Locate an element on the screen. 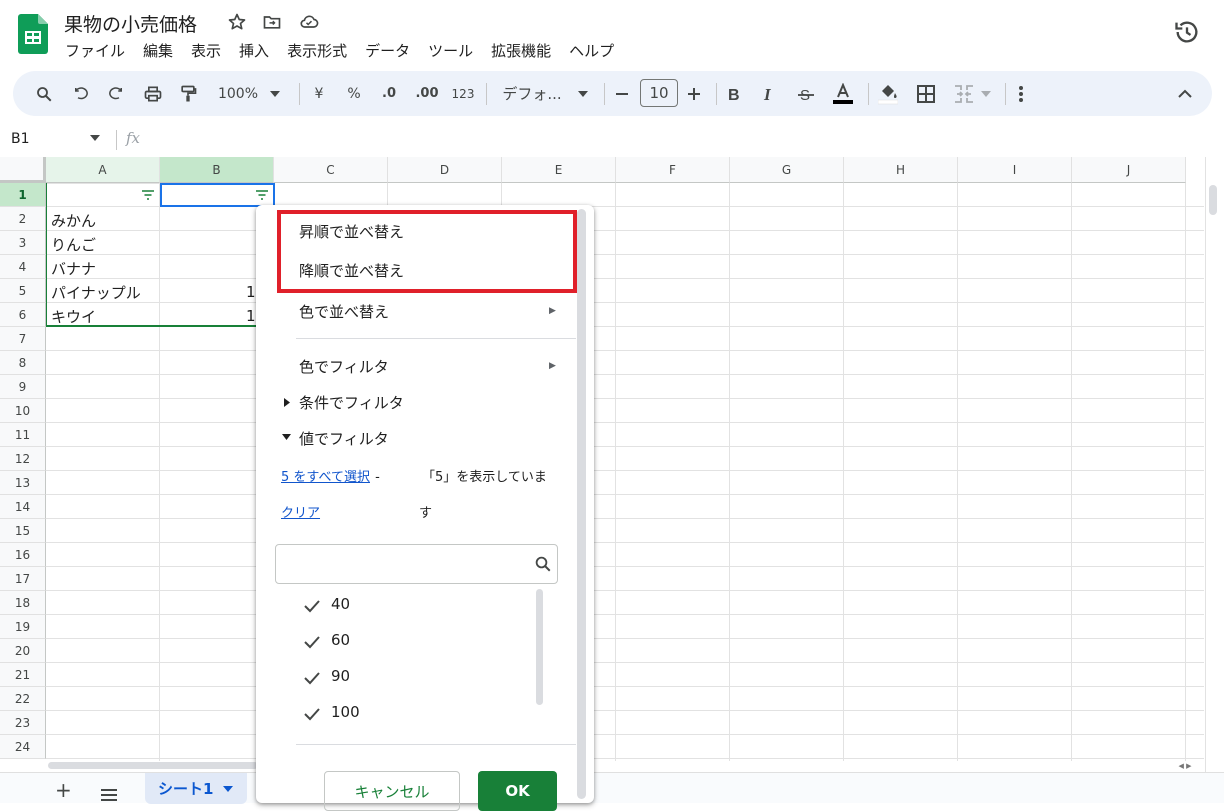  sort-by-color-item: 色で並べ替え is located at coordinates (344, 311).